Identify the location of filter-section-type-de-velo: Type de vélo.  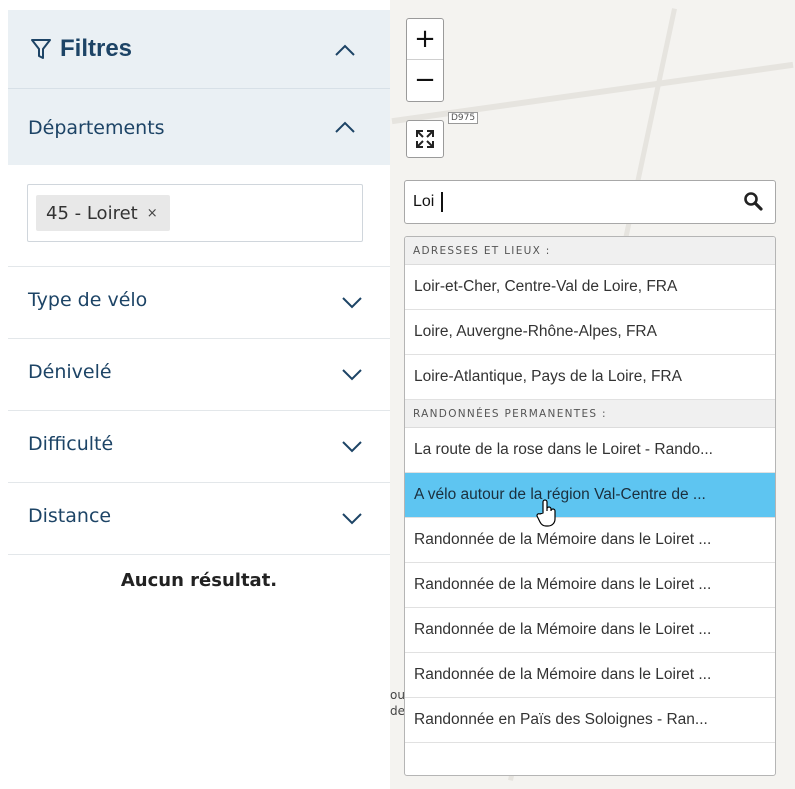
(199, 301).